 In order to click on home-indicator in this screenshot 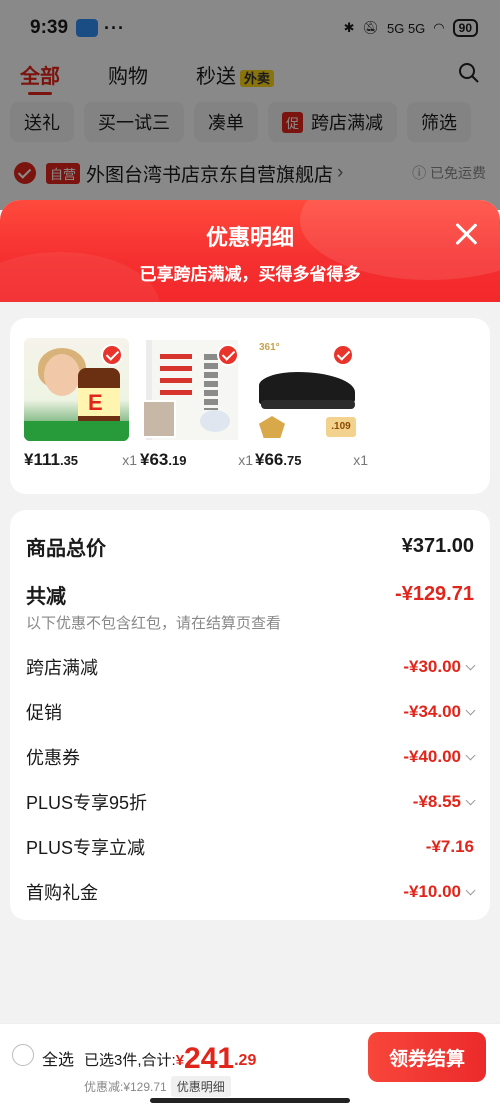, I will do `click(250, 1100)`.